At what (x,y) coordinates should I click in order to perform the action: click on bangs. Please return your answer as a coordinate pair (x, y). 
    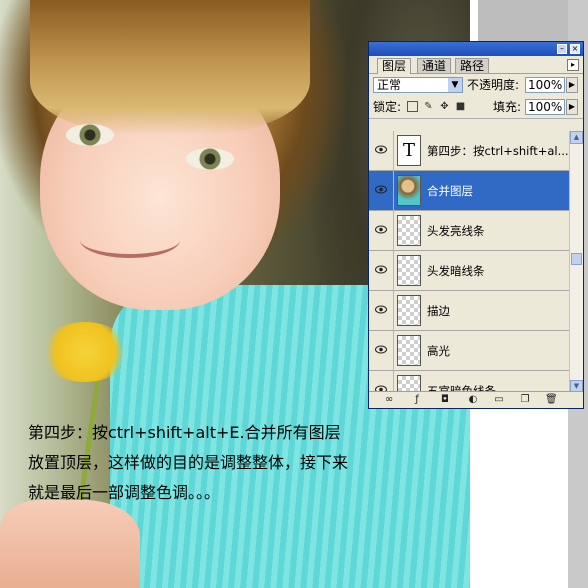
    Looking at the image, I should click on (170, 67).